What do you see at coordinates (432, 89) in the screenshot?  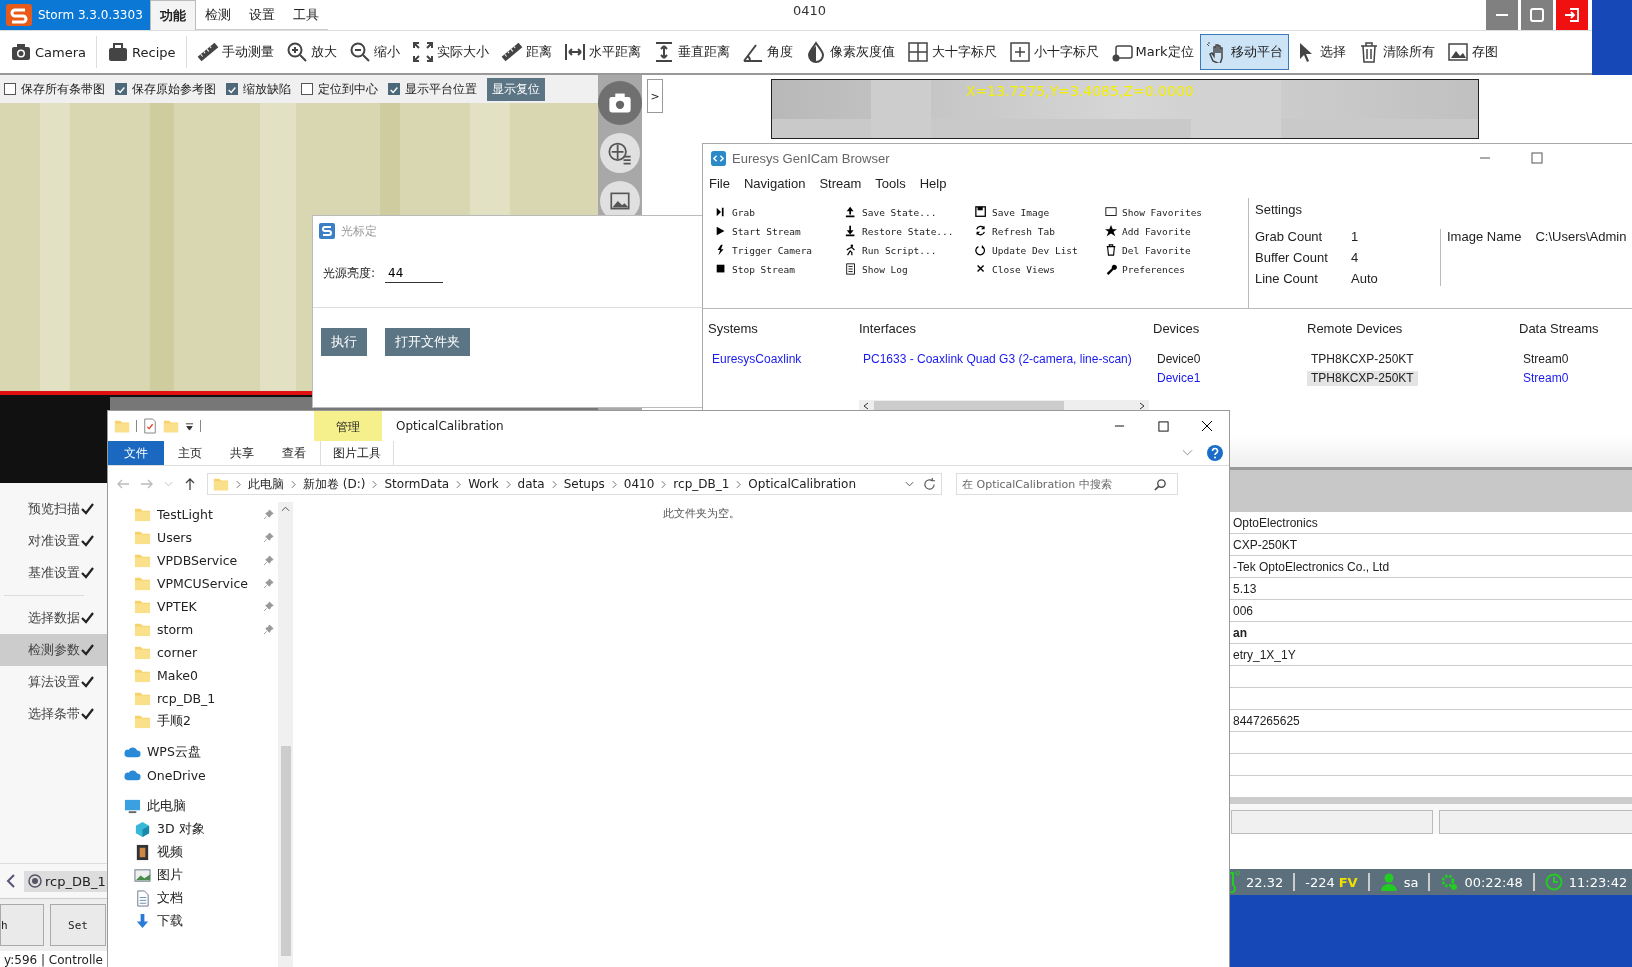 I see `option-checkbox: 显示平台位置` at bounding box center [432, 89].